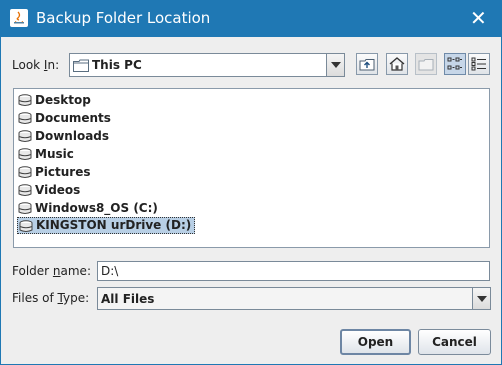 The width and height of the screenshot is (502, 365). I want to click on home-icon, so click(397, 64).